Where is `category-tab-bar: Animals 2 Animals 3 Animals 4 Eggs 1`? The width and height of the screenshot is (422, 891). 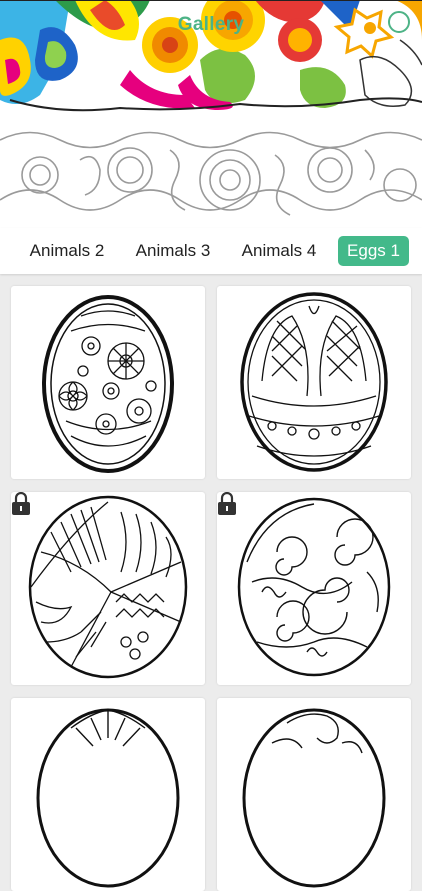 category-tab-bar: Animals 2 Animals 3 Animals 4 Eggs 1 is located at coordinates (211, 251).